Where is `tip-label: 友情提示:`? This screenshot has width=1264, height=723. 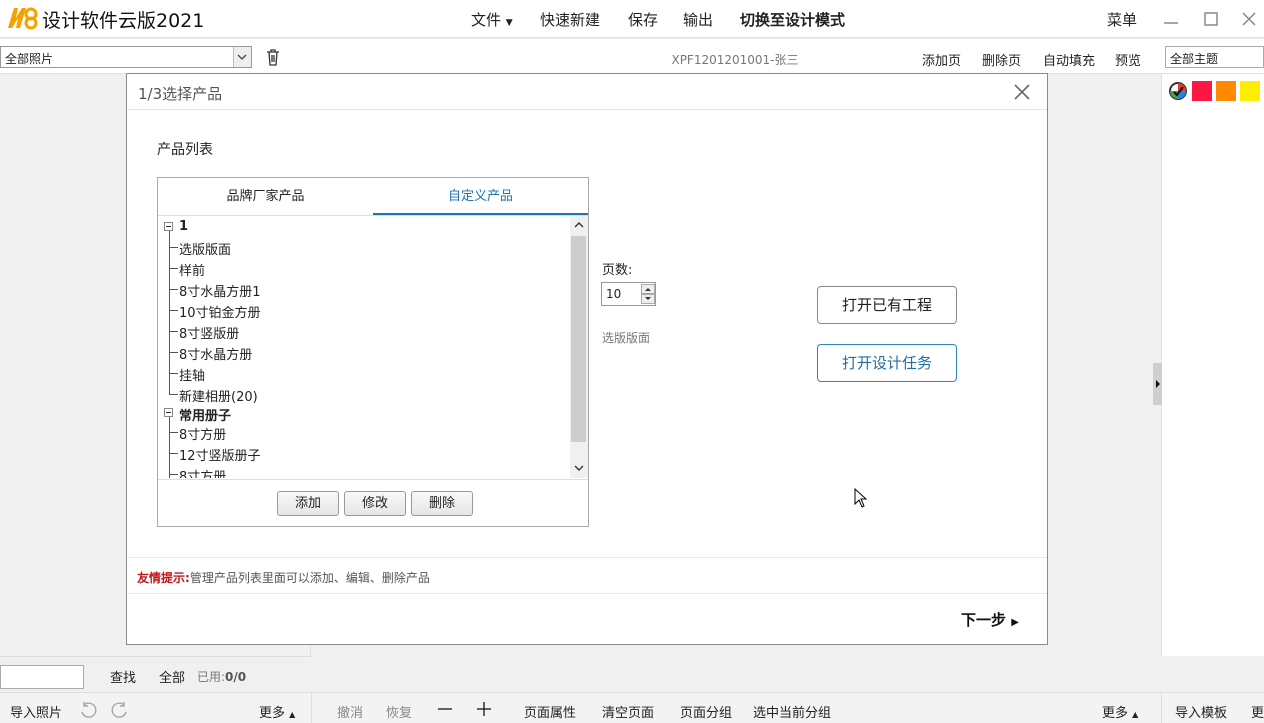
tip-label: 友情提示: is located at coordinates (163, 578).